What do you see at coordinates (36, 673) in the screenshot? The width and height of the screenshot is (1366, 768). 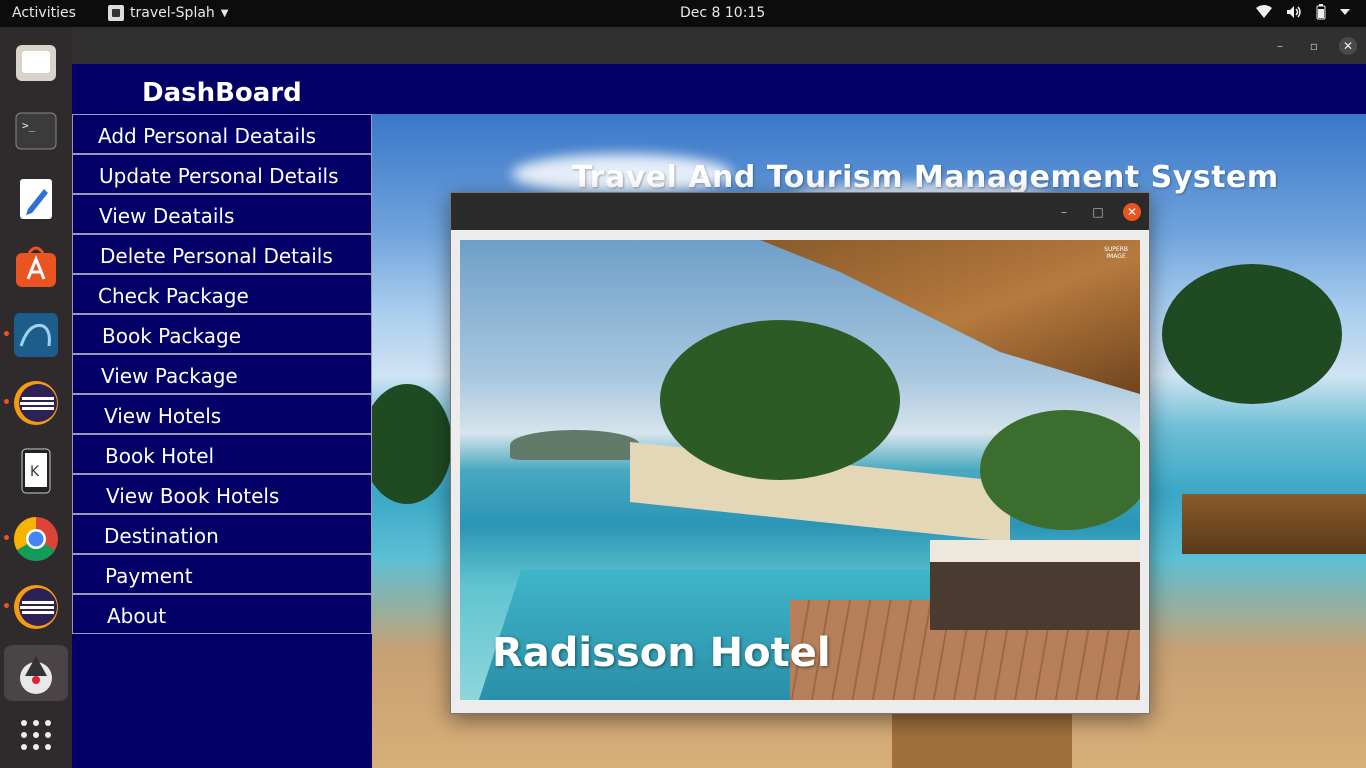 I see `java-app-icon` at bounding box center [36, 673].